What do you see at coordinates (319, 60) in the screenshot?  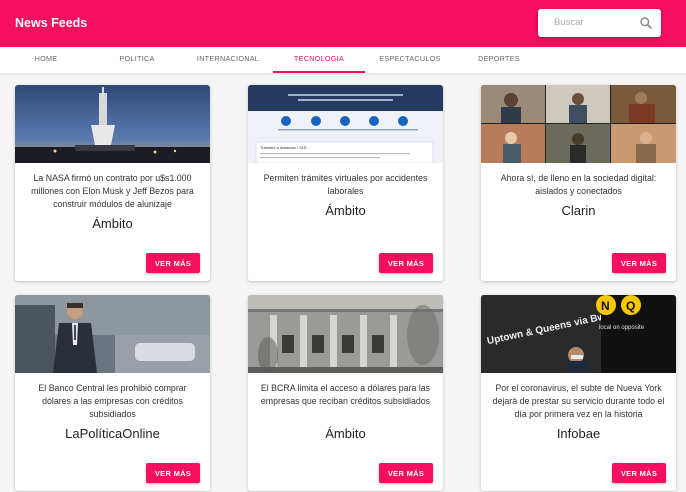 I see `tab-tecnologia: TECNOLOGIA` at bounding box center [319, 60].